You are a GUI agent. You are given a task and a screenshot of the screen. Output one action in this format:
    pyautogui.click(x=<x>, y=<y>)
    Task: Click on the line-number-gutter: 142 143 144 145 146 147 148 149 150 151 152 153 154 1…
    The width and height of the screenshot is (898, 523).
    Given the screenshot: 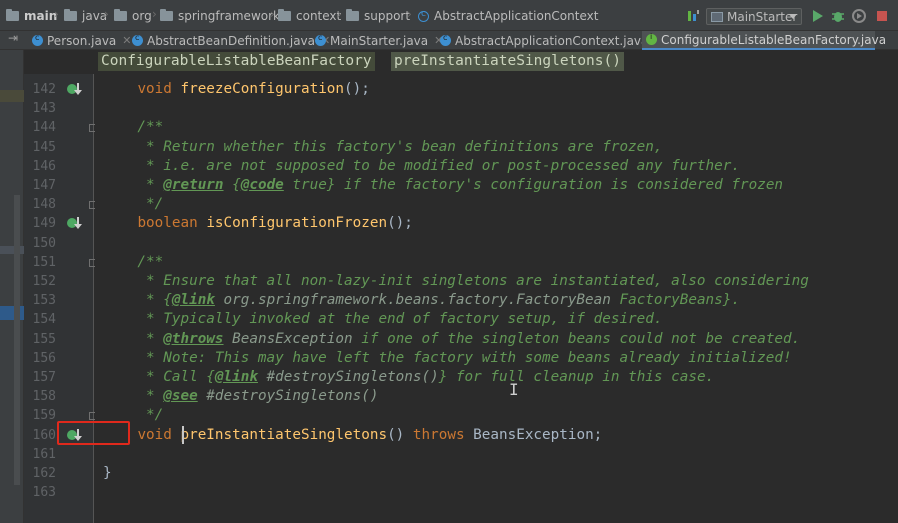 What is the action you would take?
    pyautogui.click(x=60, y=298)
    